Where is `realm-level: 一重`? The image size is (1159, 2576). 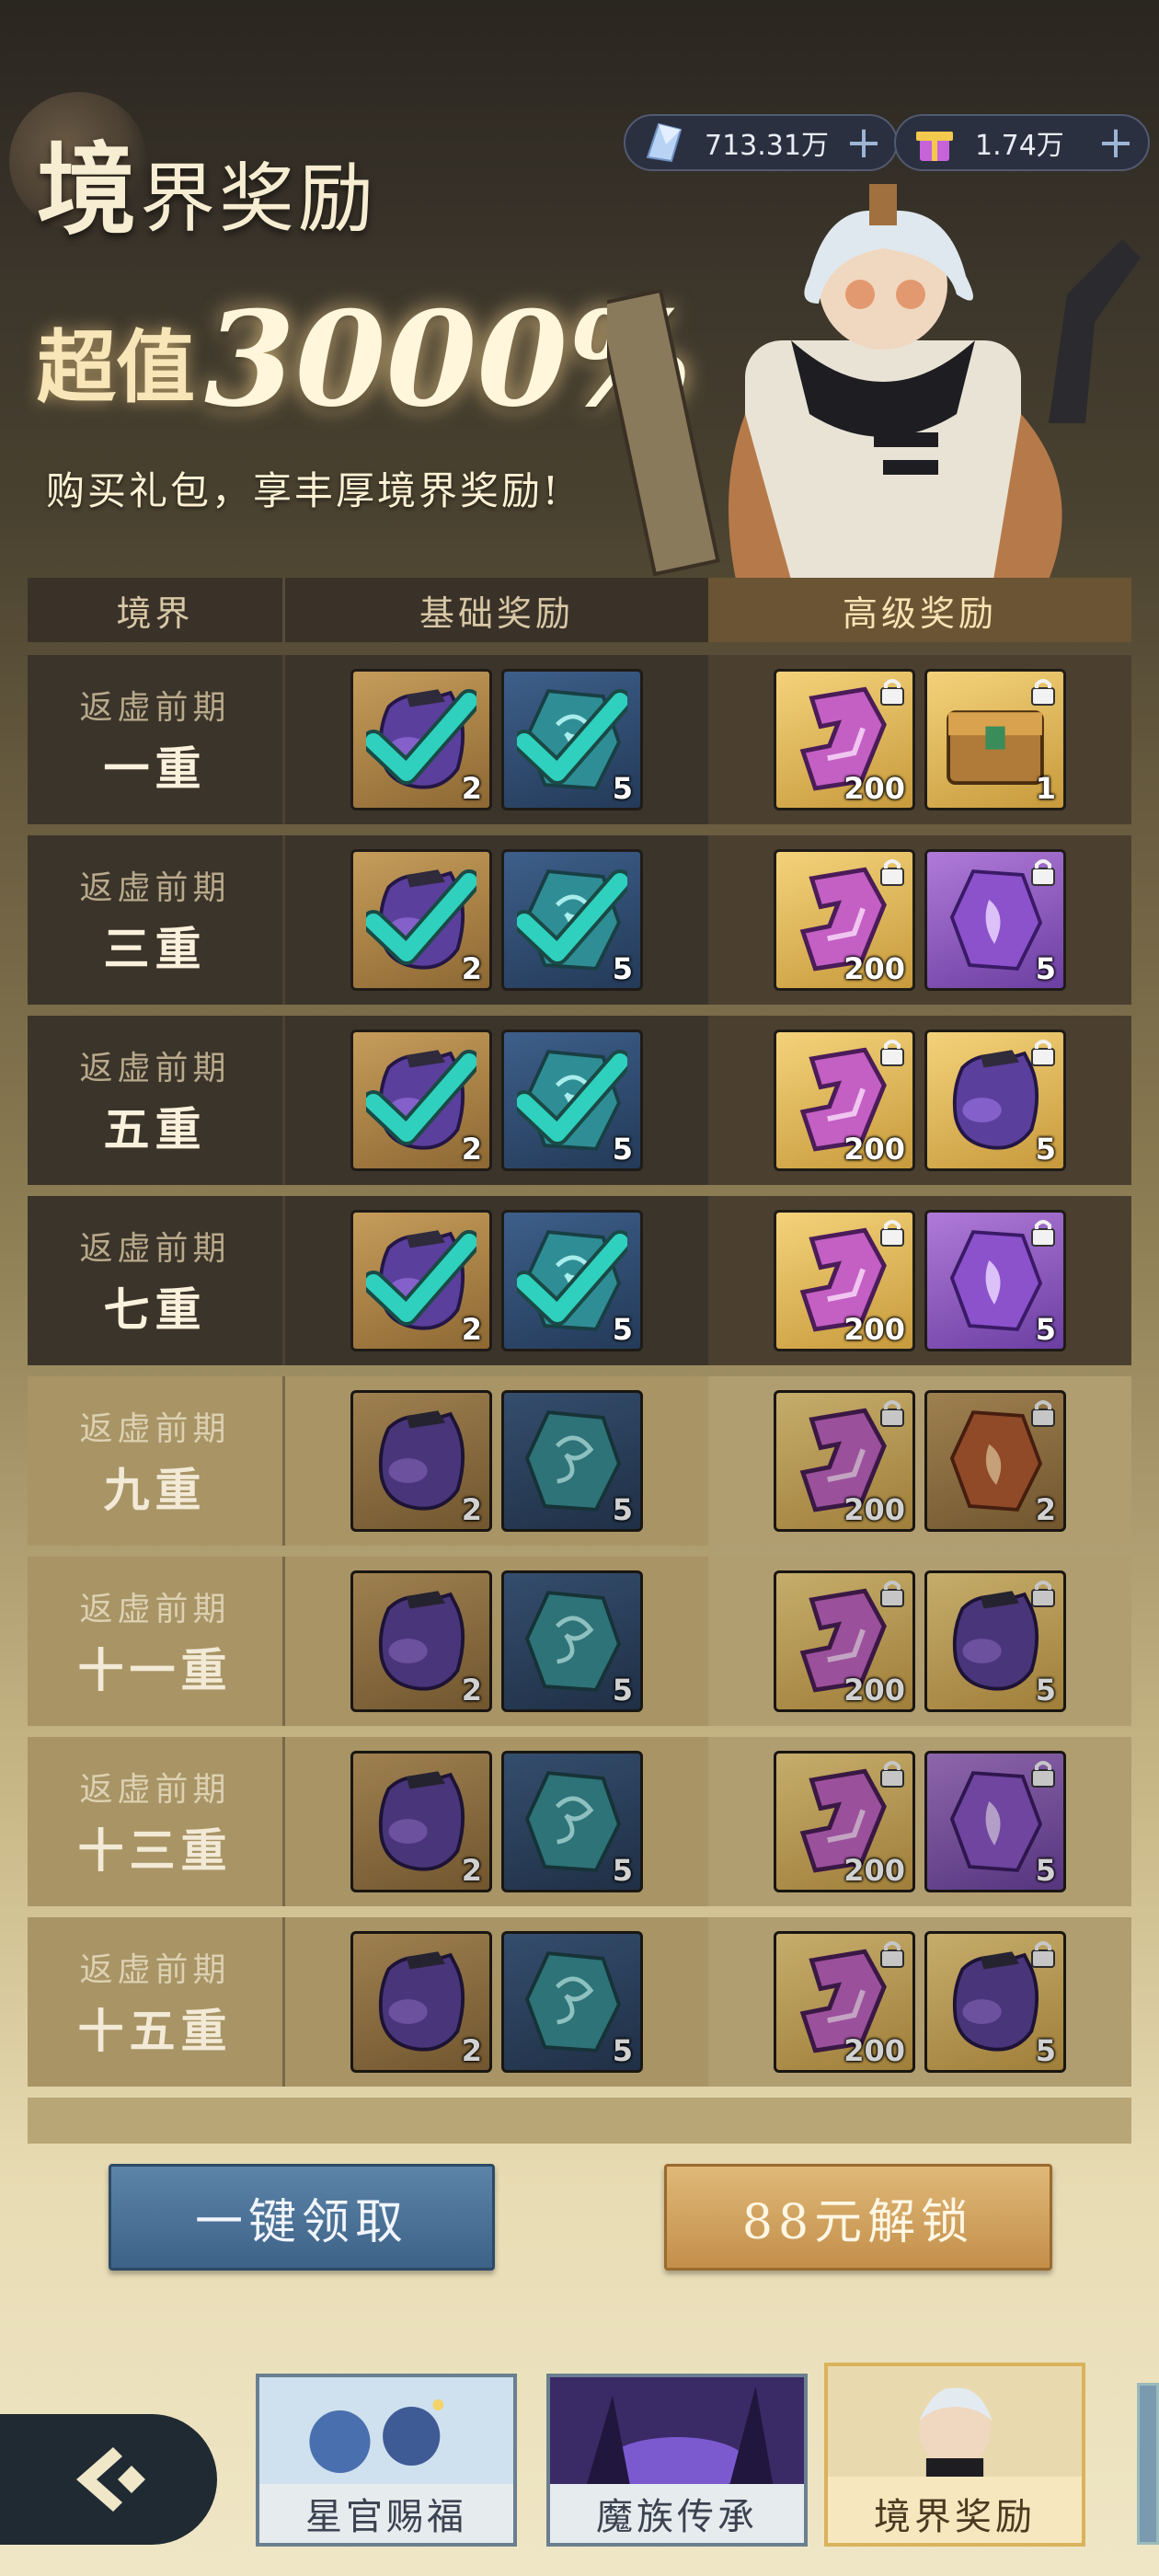
realm-level: 一重 is located at coordinates (155, 769).